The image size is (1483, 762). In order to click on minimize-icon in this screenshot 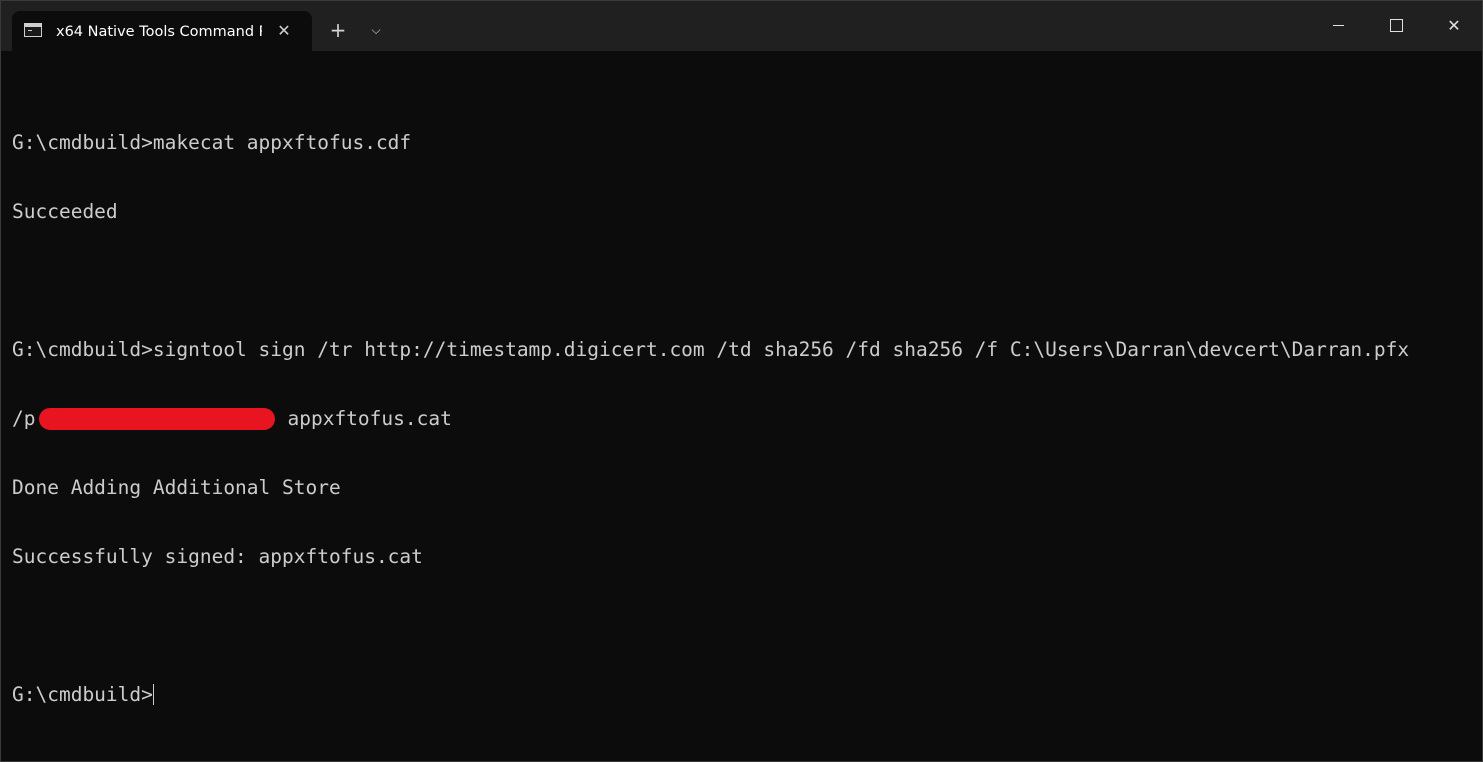, I will do `click(1338, 25)`.